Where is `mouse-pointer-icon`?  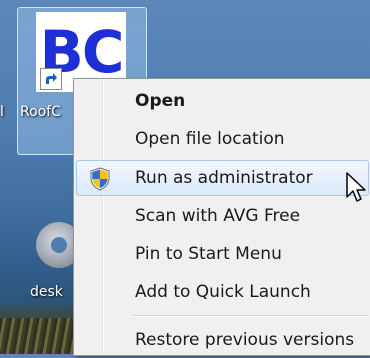
mouse-pointer-icon is located at coordinates (356, 187).